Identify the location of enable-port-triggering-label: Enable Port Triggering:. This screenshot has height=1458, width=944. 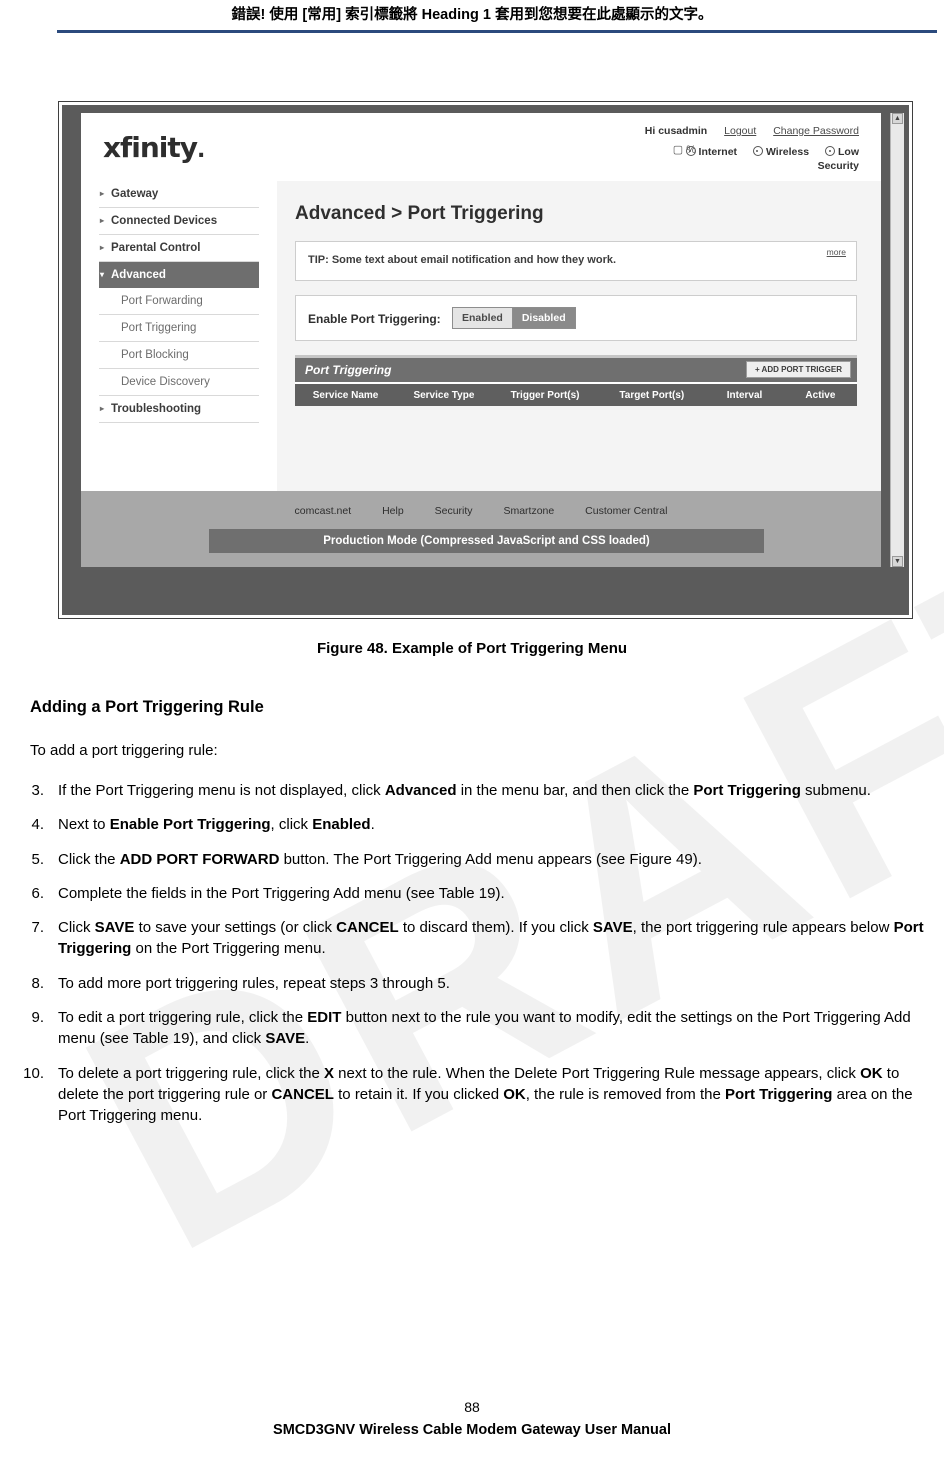
(374, 319).